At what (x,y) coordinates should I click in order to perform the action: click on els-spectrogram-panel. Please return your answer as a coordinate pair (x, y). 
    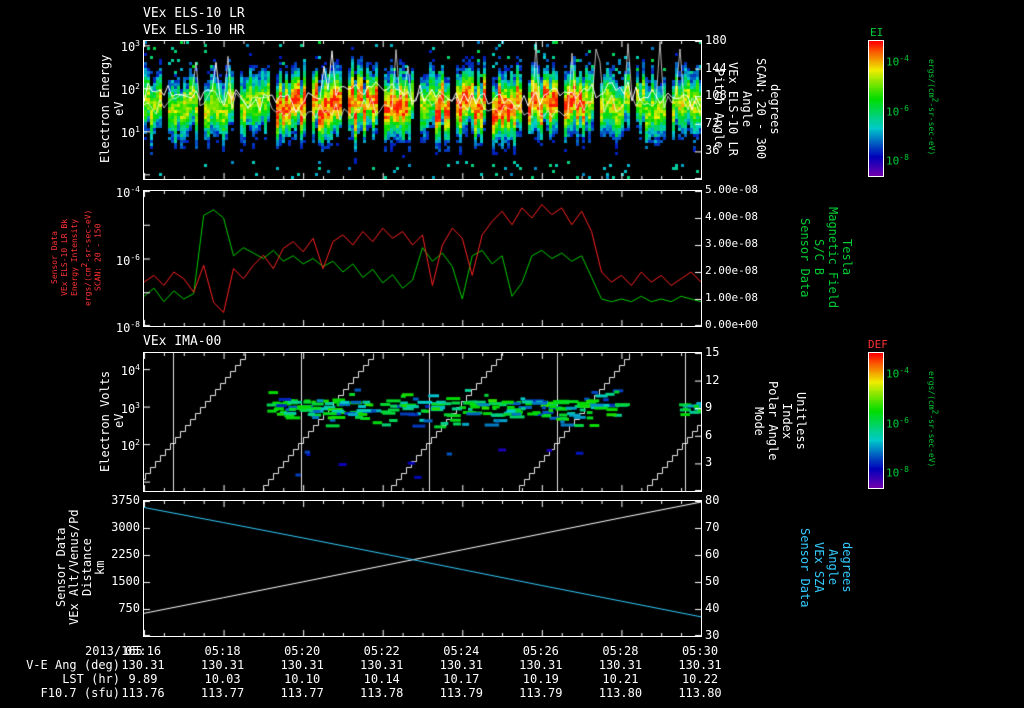
    Looking at the image, I should click on (422, 110).